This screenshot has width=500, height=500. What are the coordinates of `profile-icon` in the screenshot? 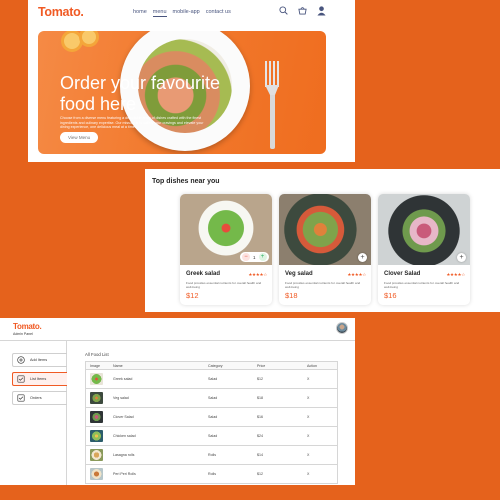 It's located at (321, 11).